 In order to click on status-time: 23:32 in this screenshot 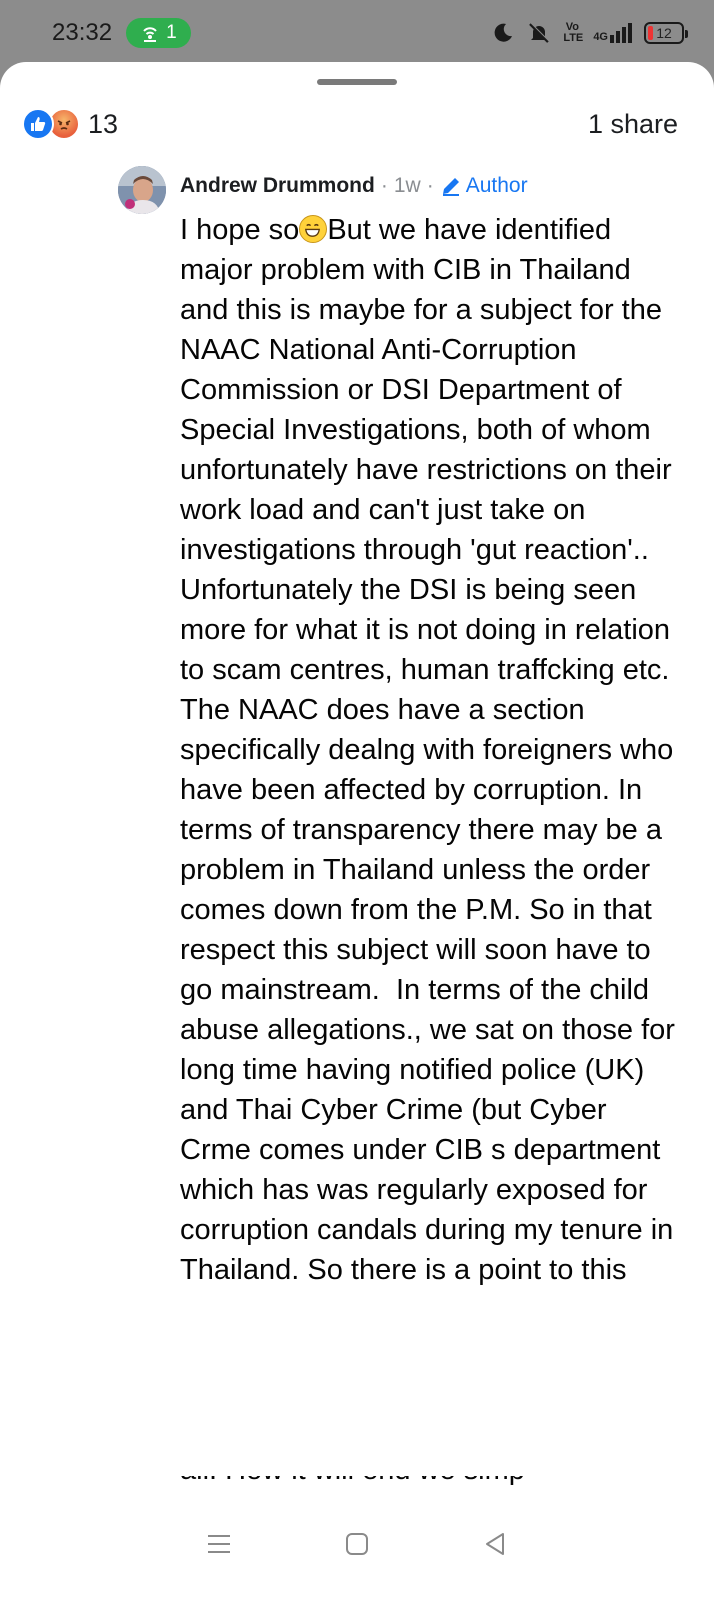, I will do `click(82, 32)`.